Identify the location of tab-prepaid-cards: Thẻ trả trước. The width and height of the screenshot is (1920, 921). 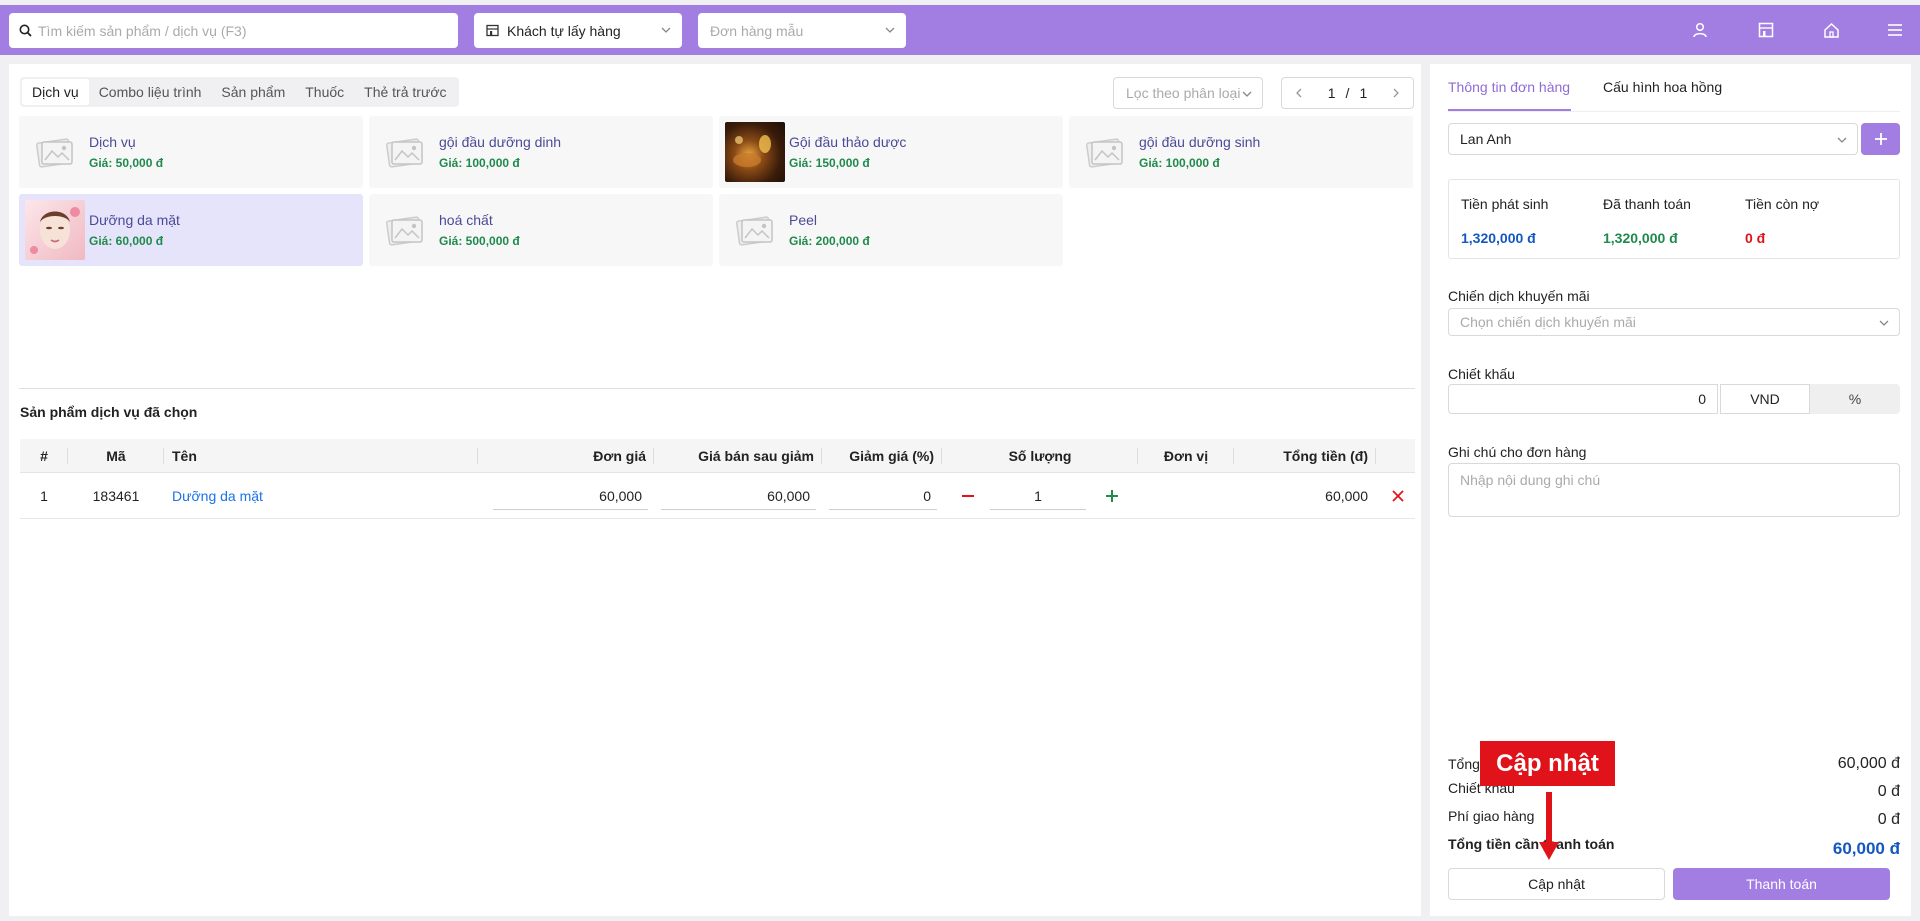
(405, 92).